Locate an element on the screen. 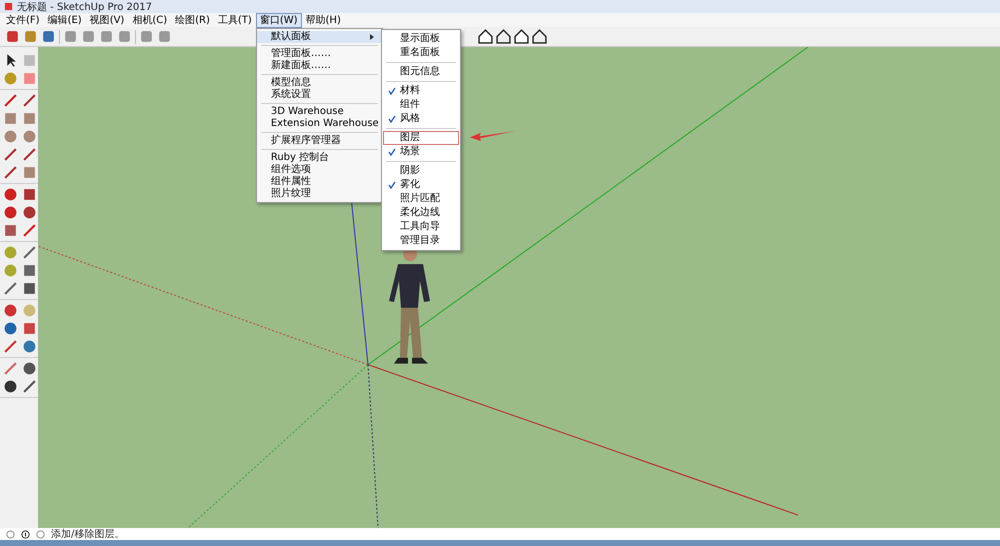  menu-item: 管理目录 is located at coordinates (420, 241).